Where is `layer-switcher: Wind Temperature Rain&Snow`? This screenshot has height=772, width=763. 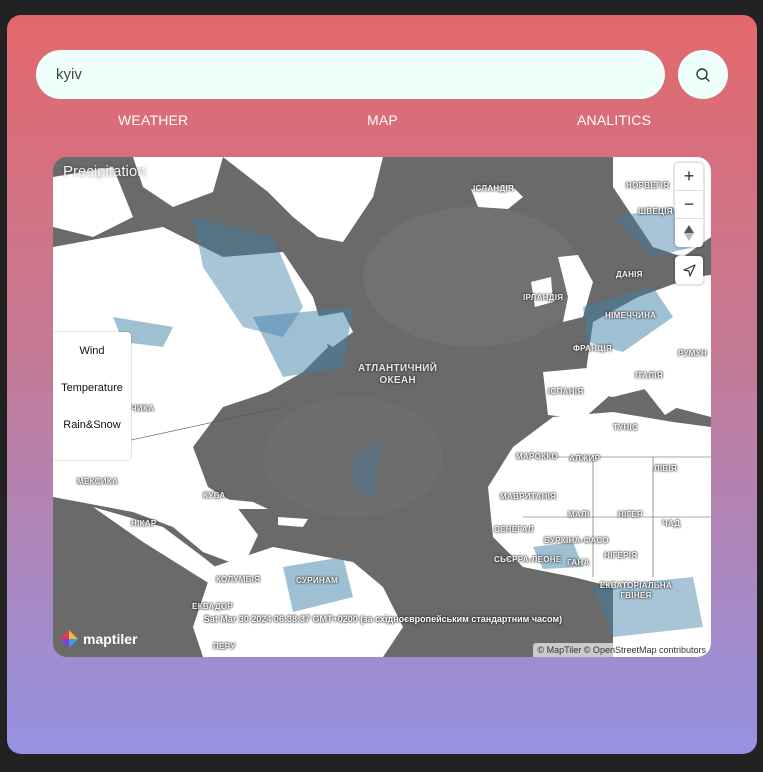 layer-switcher: Wind Temperature Rain&Snow is located at coordinates (92, 396).